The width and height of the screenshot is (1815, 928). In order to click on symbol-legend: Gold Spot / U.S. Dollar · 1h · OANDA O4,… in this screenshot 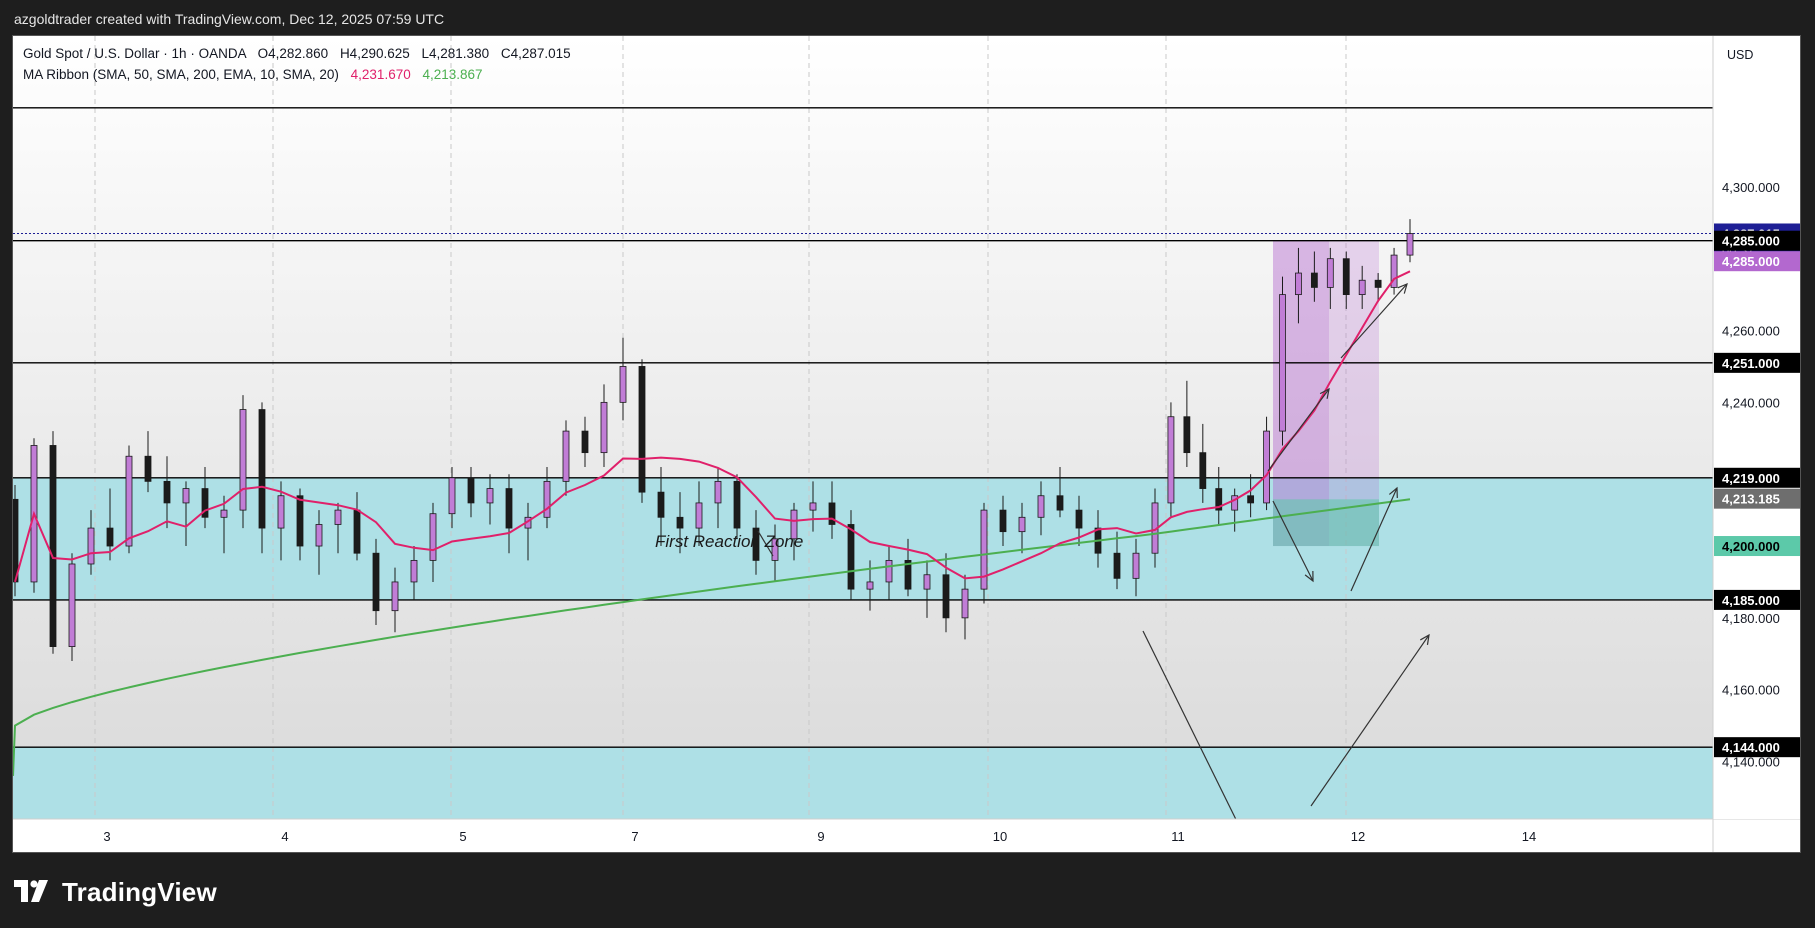, I will do `click(297, 53)`.